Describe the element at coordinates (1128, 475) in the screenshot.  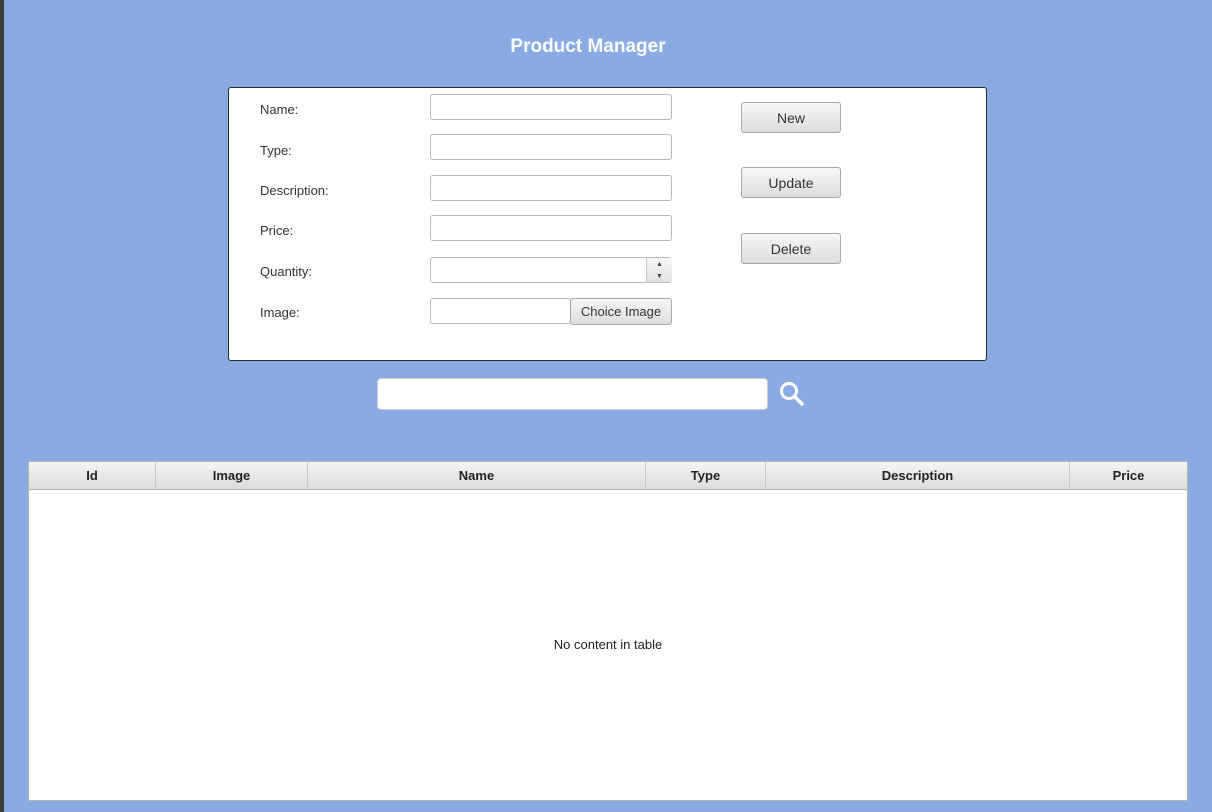
I see `column-header-price: Price` at that location.